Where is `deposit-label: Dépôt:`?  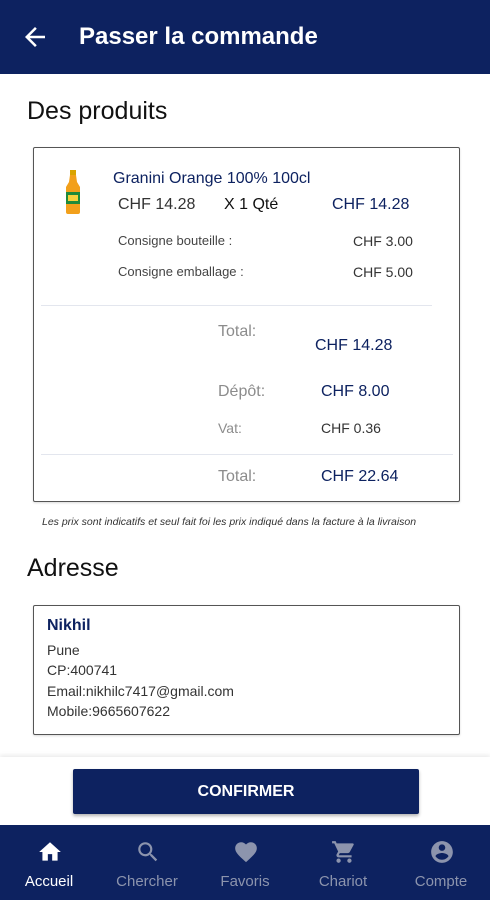
deposit-label: Dépôt: is located at coordinates (242, 391).